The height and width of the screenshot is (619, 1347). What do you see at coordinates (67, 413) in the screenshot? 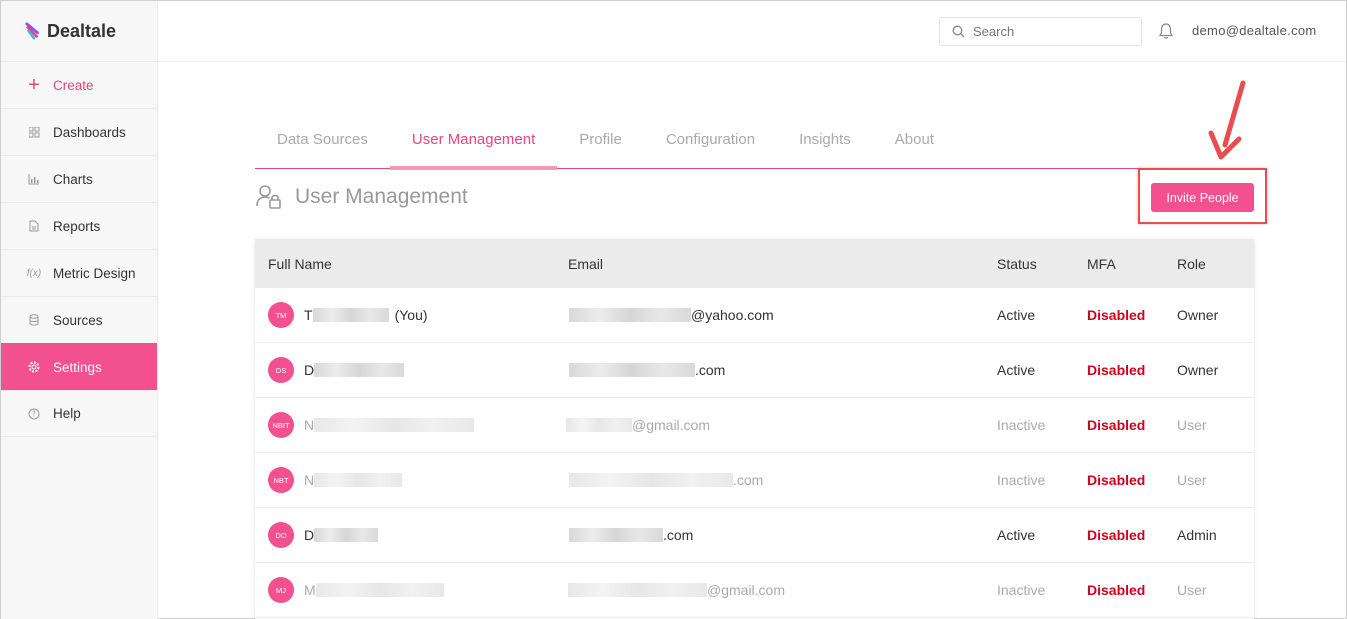
I see `sidebar-item-label: Help` at bounding box center [67, 413].